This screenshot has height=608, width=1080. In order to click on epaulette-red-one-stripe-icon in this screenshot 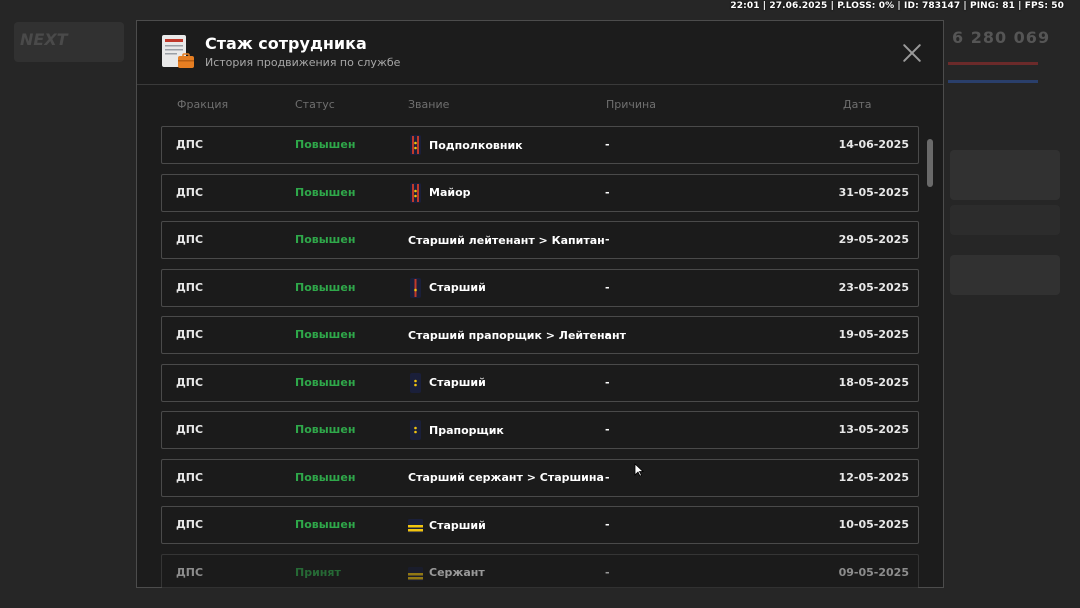, I will do `click(415, 287)`.